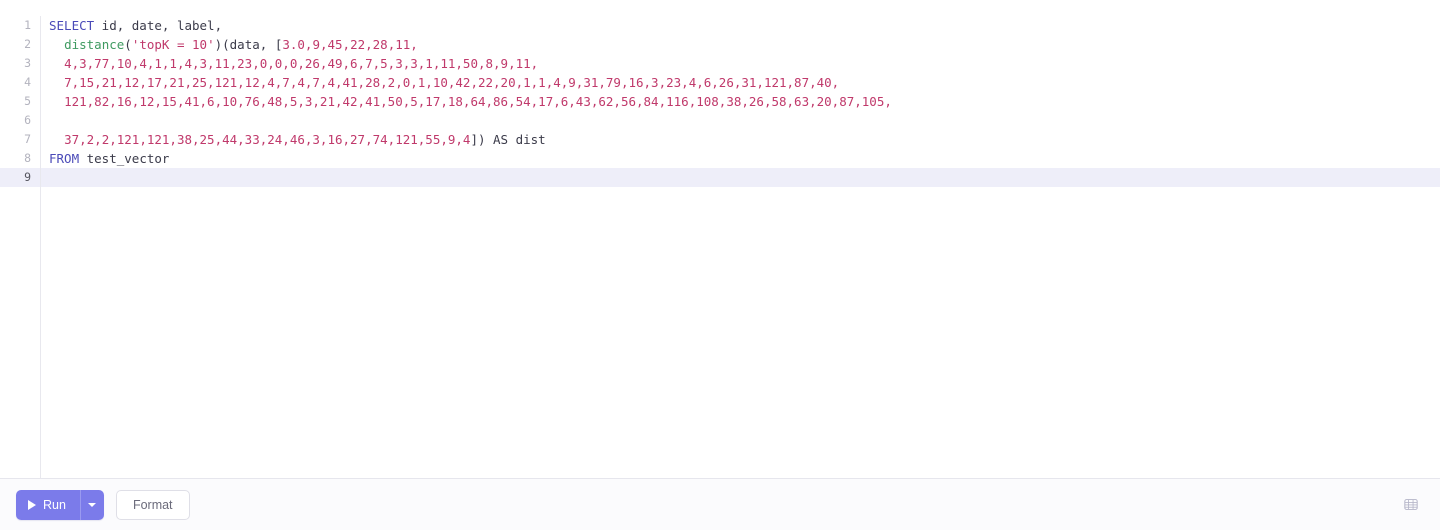  I want to click on line-number: 3, so click(27, 63).